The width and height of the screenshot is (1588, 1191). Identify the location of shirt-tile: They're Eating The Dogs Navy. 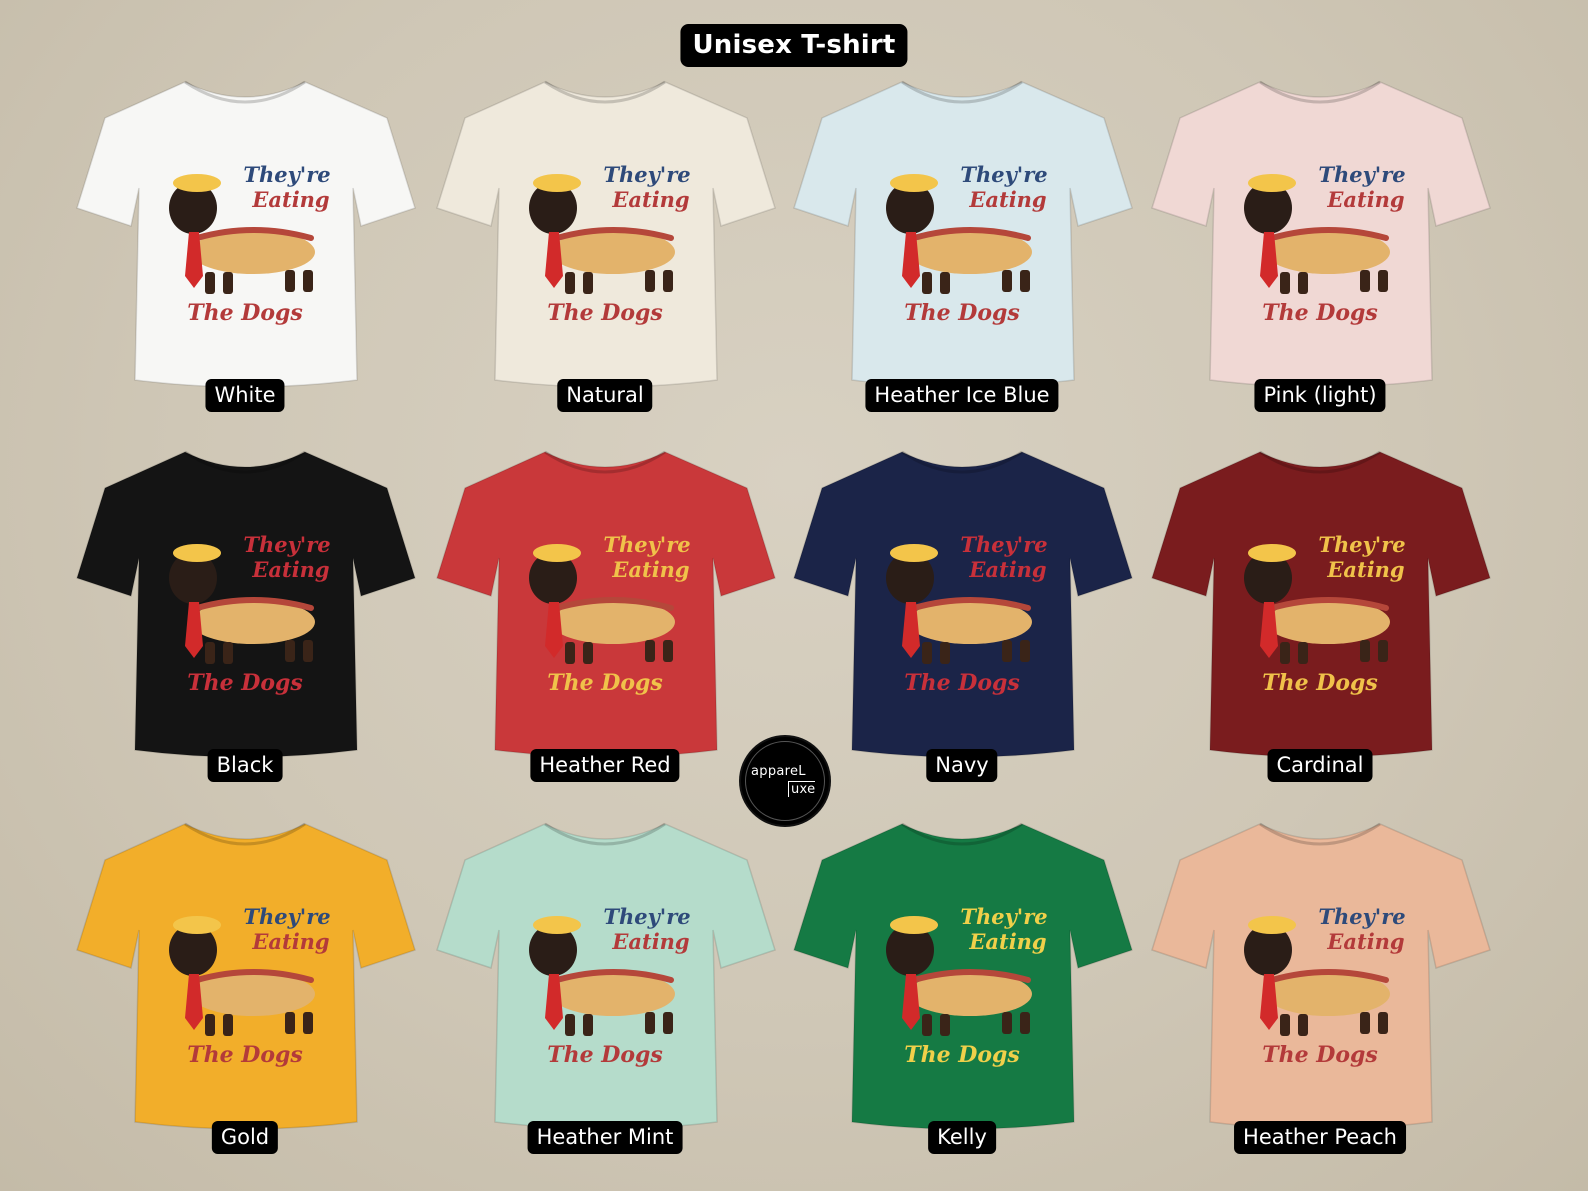
(962, 610).